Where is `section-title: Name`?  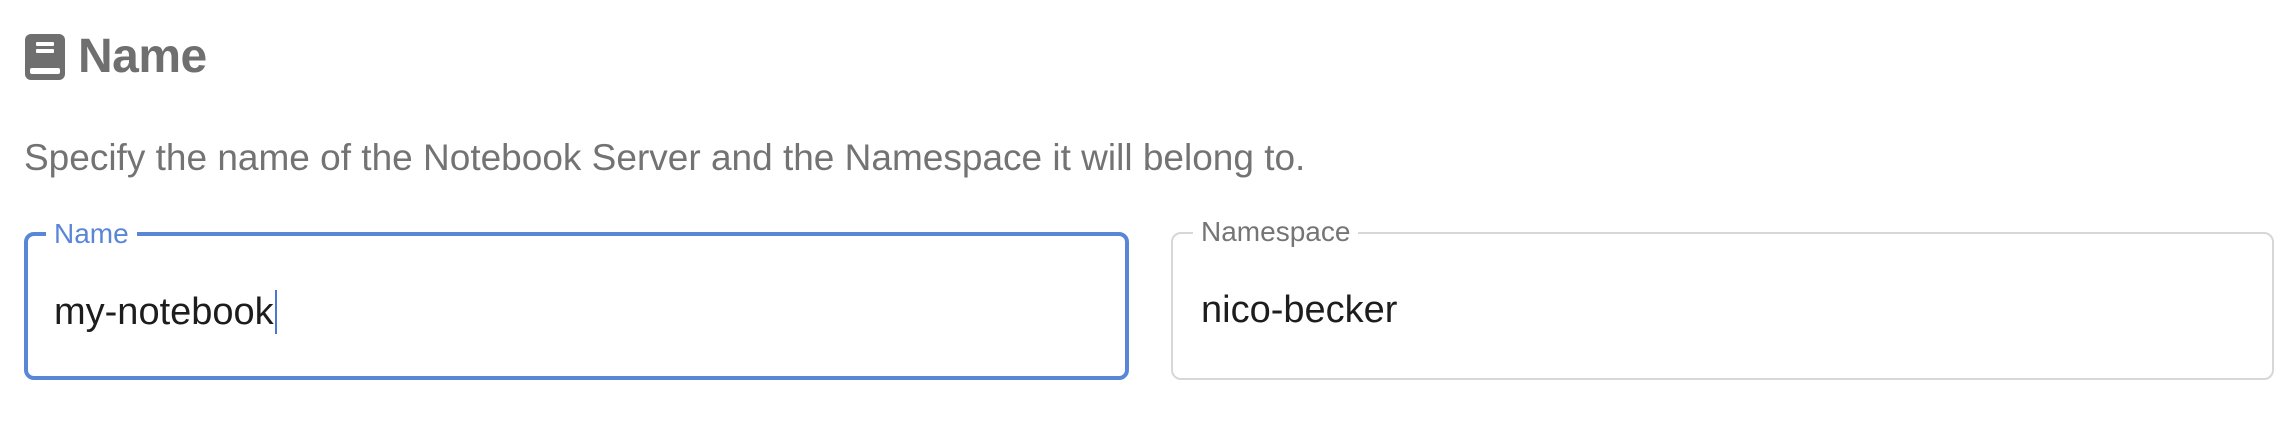 section-title: Name is located at coordinates (142, 56).